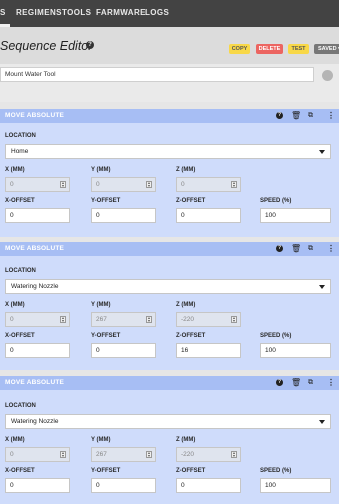 This screenshot has height=504, width=339. I want to click on color-picker, so click(327, 75).